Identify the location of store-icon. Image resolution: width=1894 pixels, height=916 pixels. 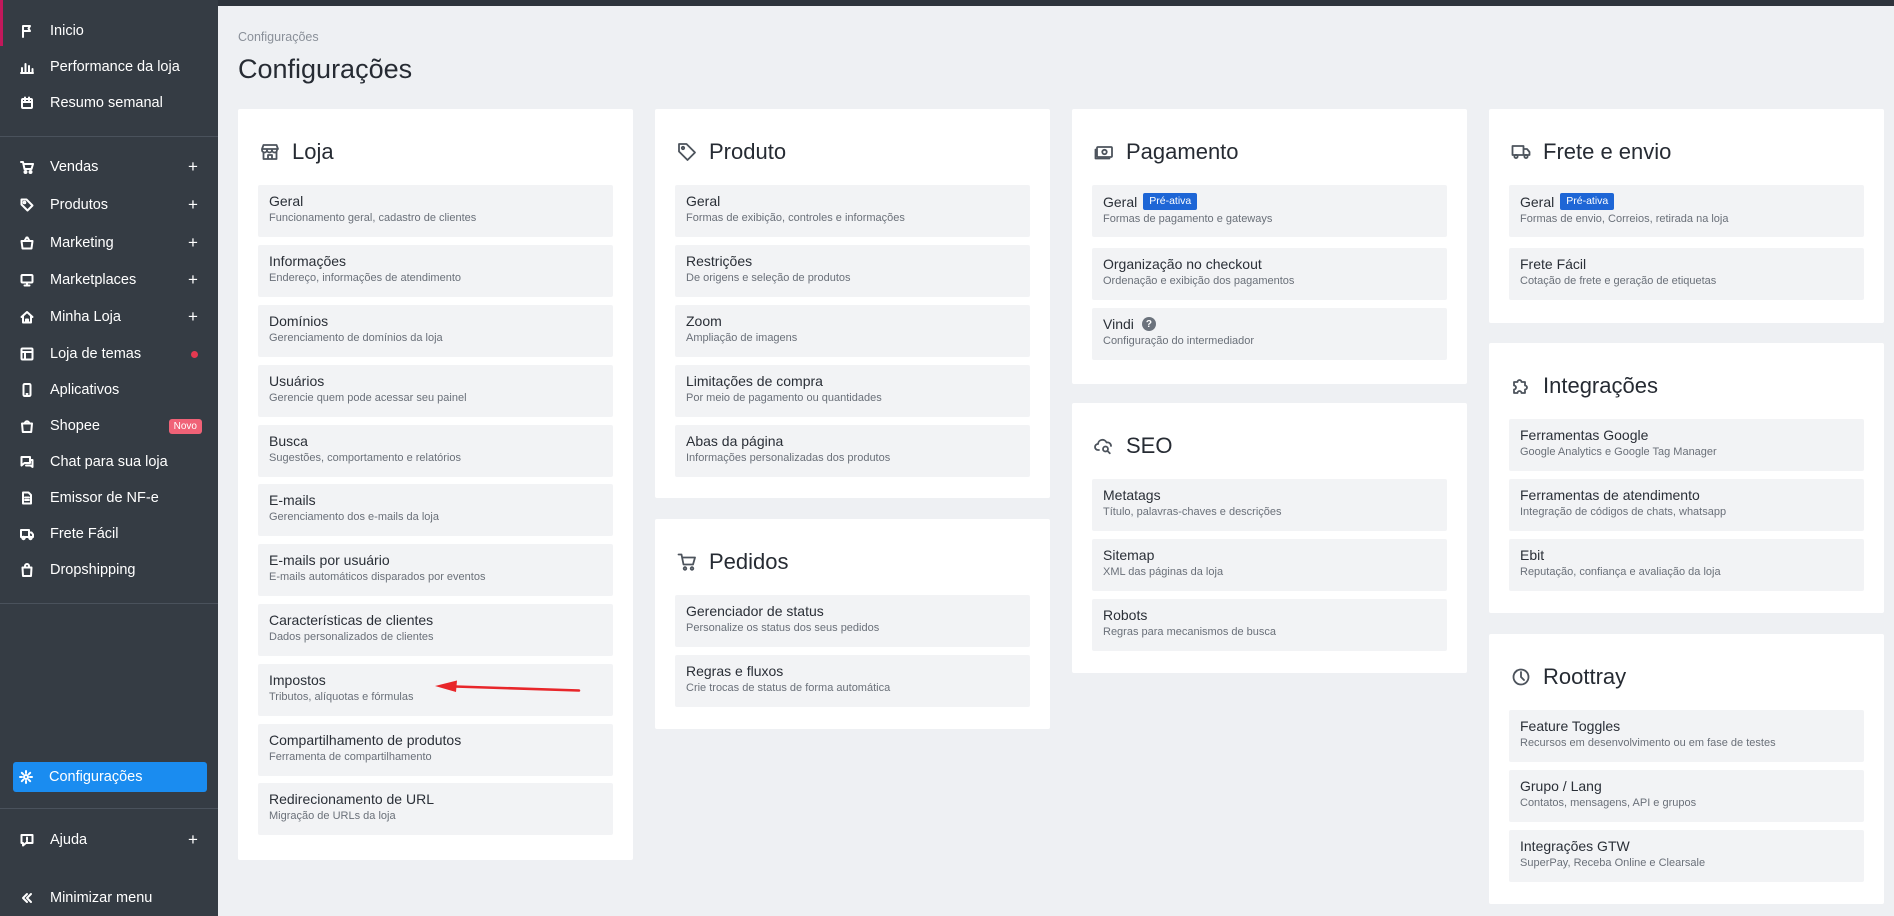
(270, 152).